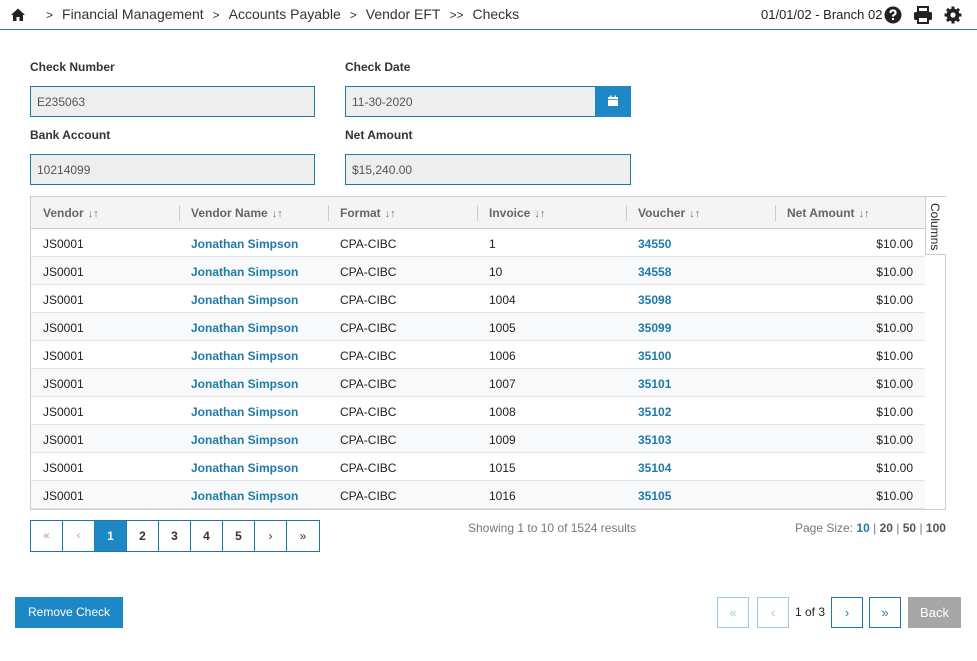 The height and width of the screenshot is (661, 977). What do you see at coordinates (175, 536) in the screenshot?
I see `page-button: 3` at bounding box center [175, 536].